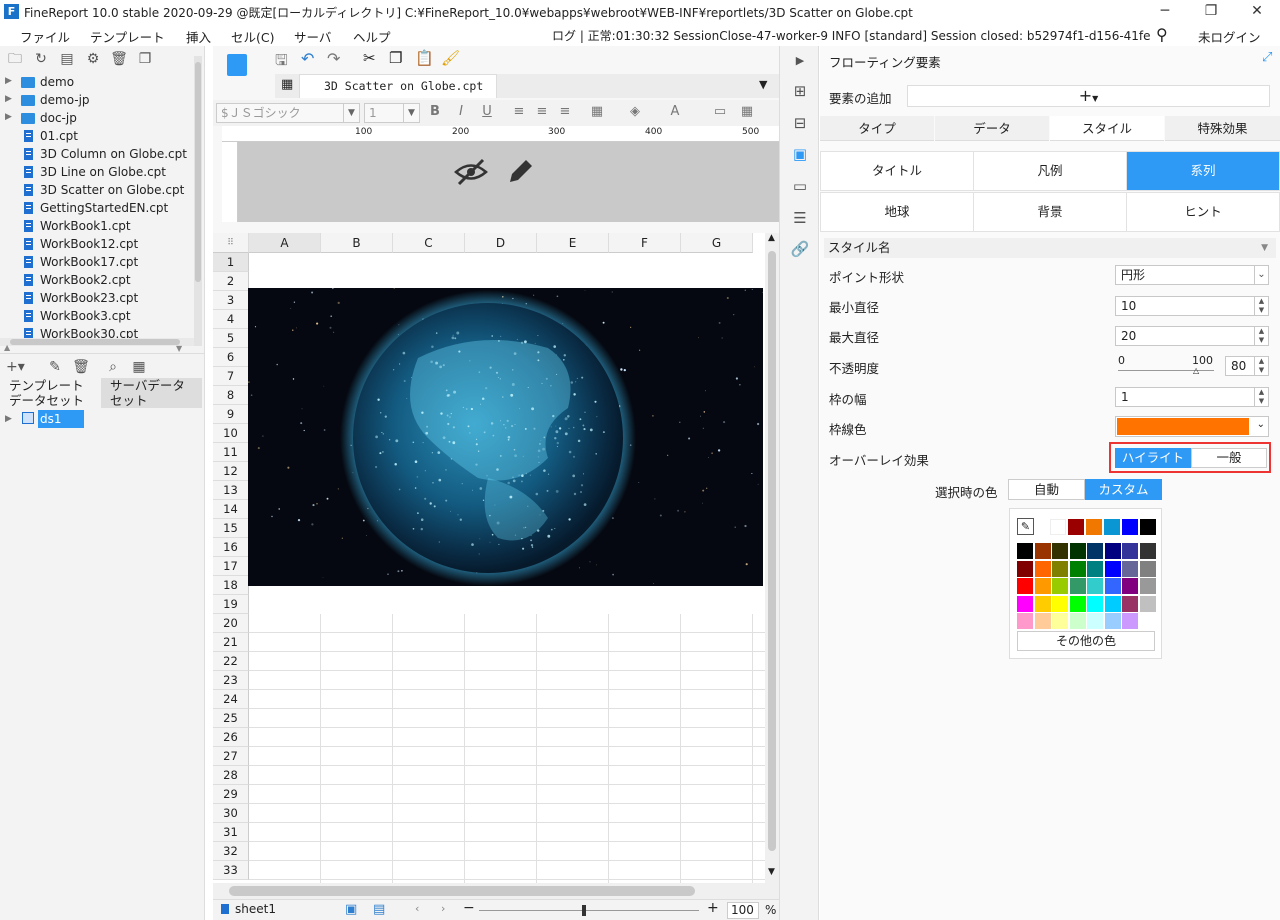  What do you see at coordinates (417, 908) in the screenshot?
I see `prev-sheet-icon: ‹` at bounding box center [417, 908].